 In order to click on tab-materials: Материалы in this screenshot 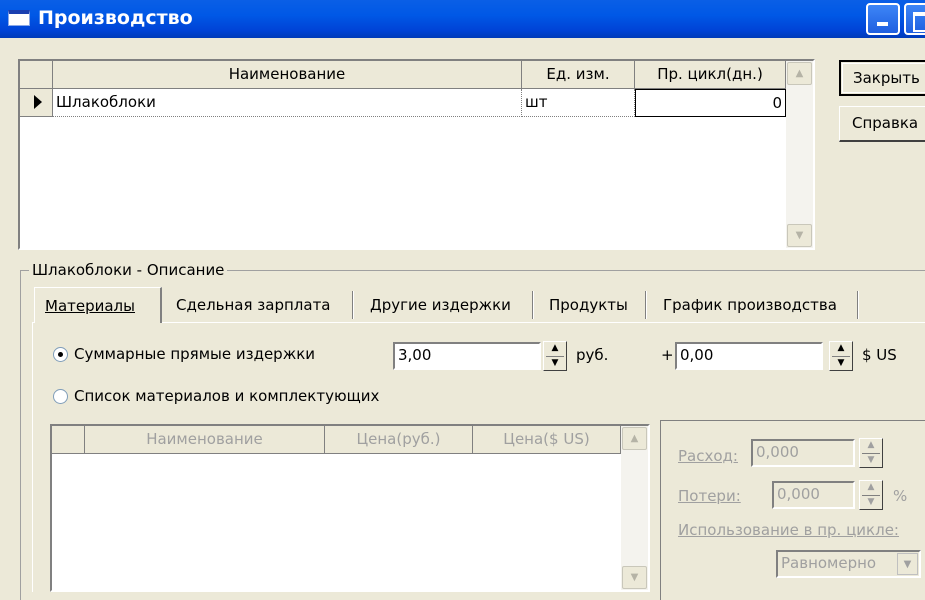, I will do `click(98, 305)`.